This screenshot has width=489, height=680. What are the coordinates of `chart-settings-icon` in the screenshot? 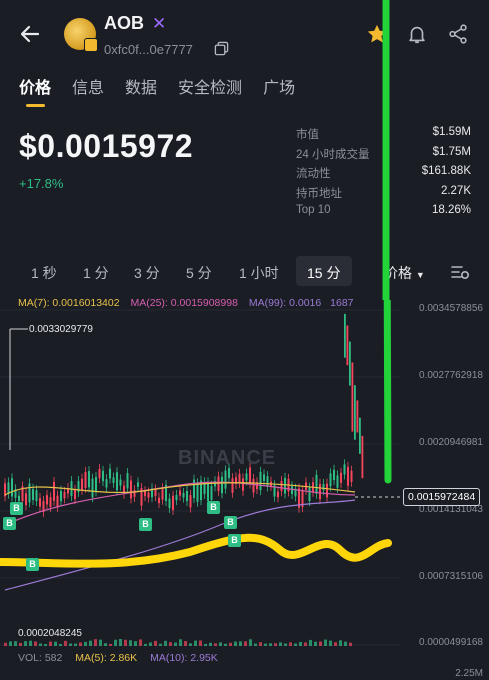 It's located at (460, 272).